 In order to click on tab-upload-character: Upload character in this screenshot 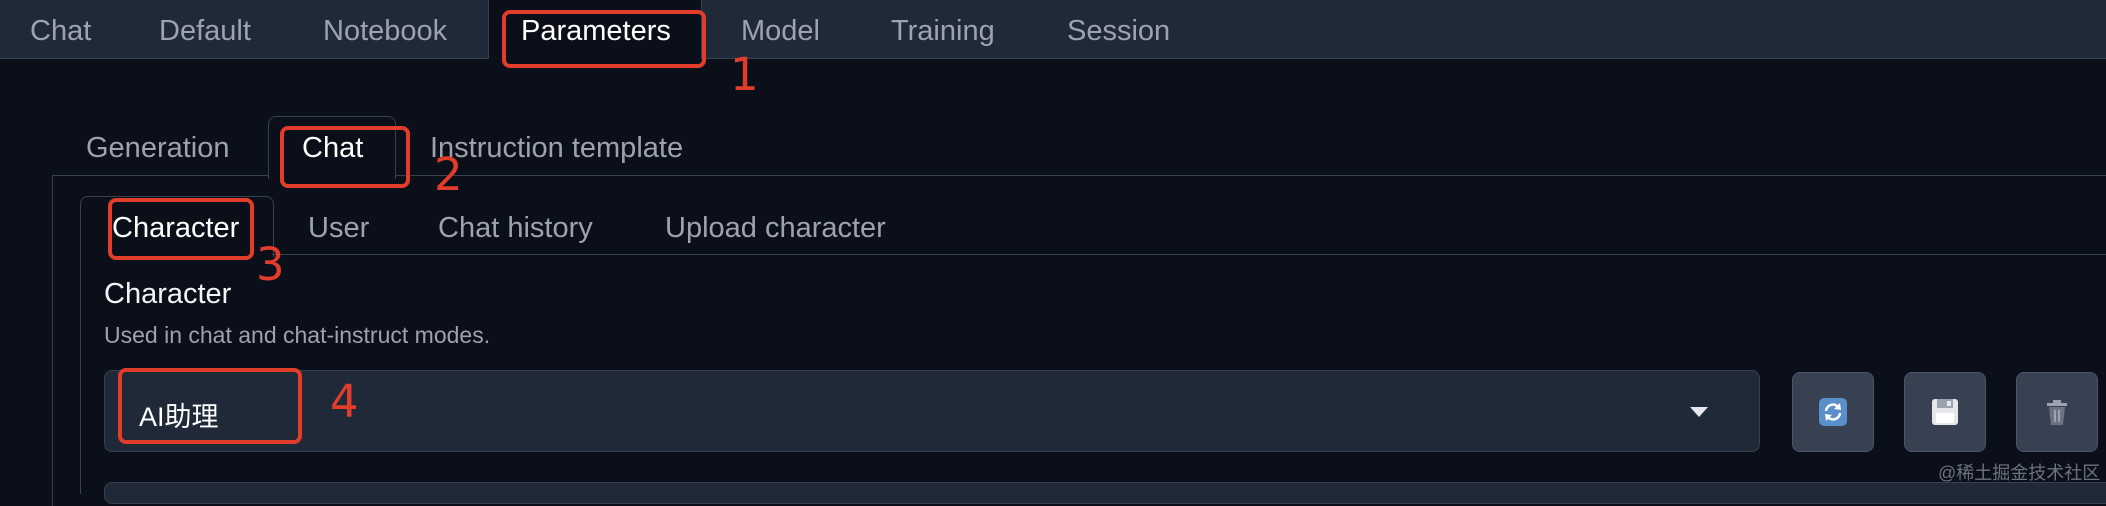, I will do `click(775, 228)`.